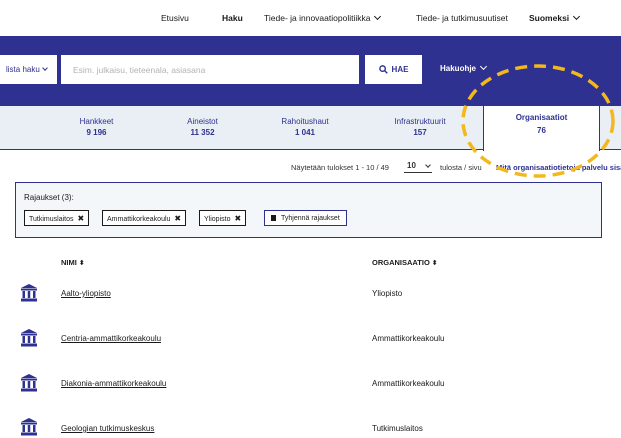 This screenshot has width=621, height=438. Describe the element at coordinates (96, 121) in the screenshot. I see `tab-label: Hankkeet` at that location.